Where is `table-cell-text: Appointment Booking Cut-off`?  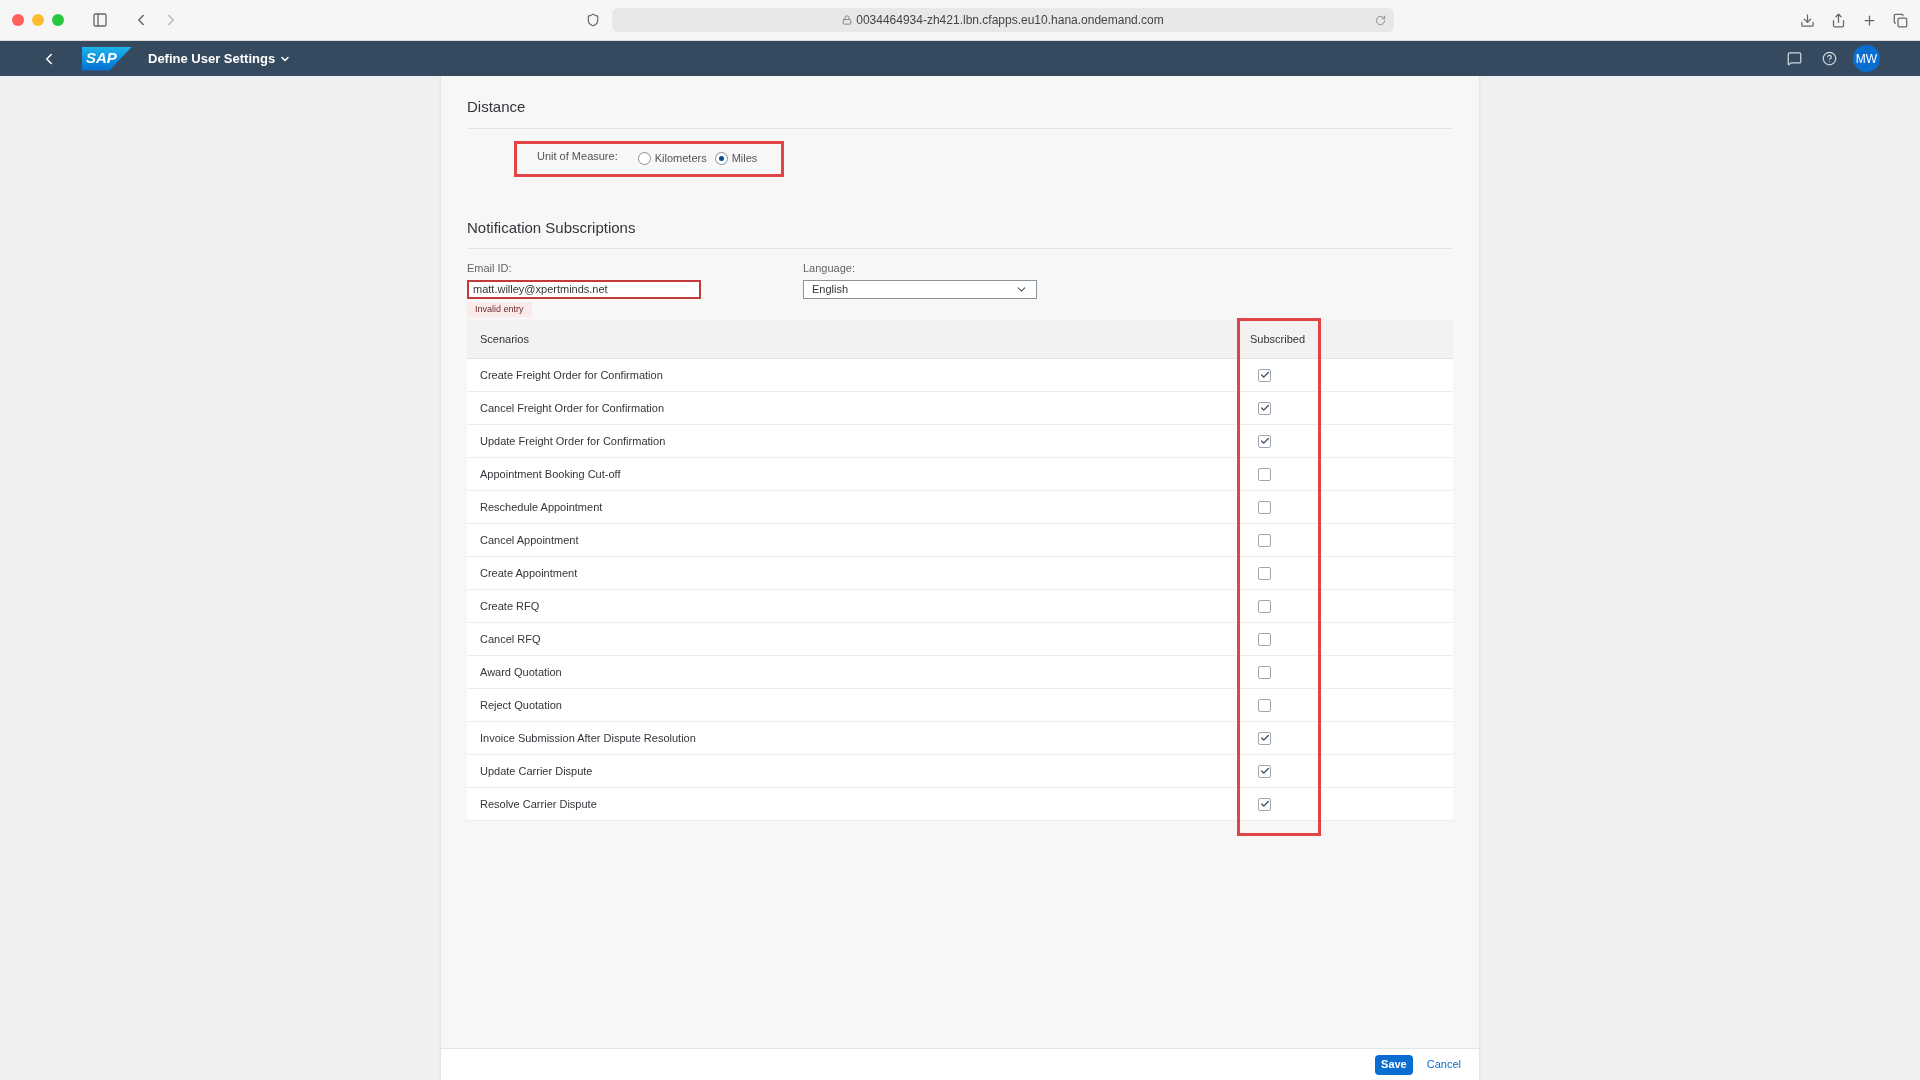
table-cell-text: Appointment Booking Cut-off is located at coordinates (550, 474).